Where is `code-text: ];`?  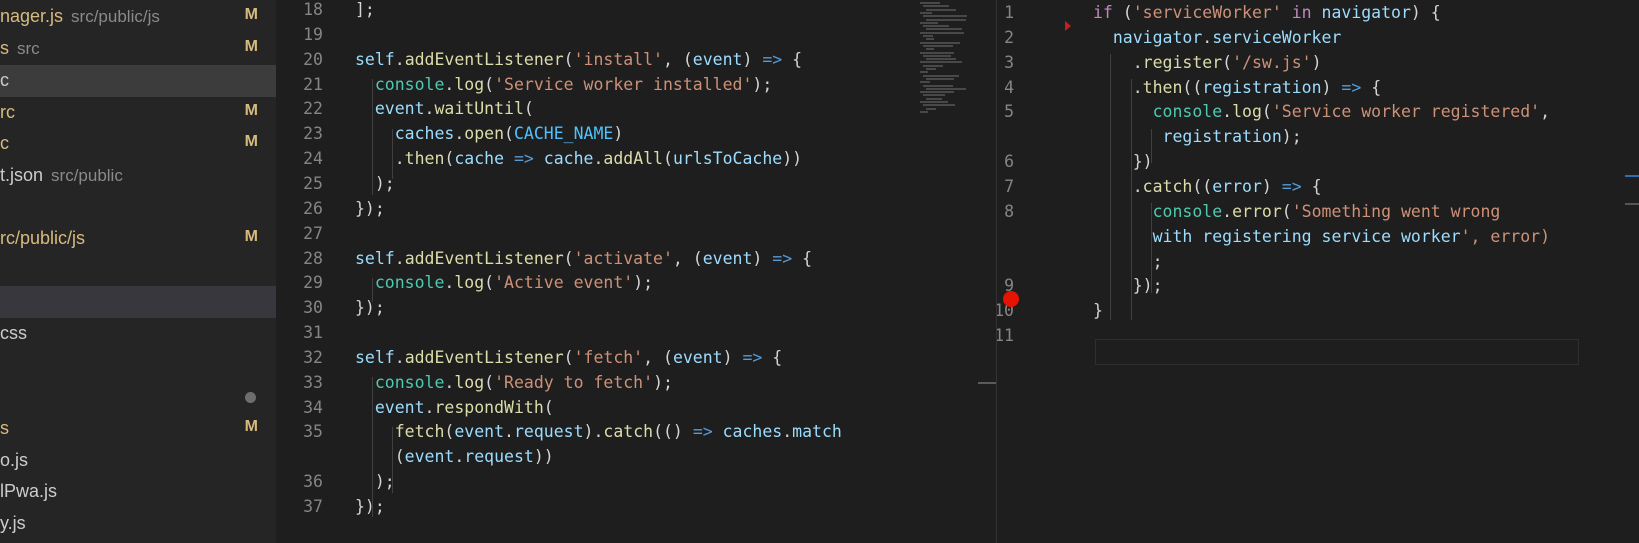
code-text: ]; is located at coordinates (365, 9).